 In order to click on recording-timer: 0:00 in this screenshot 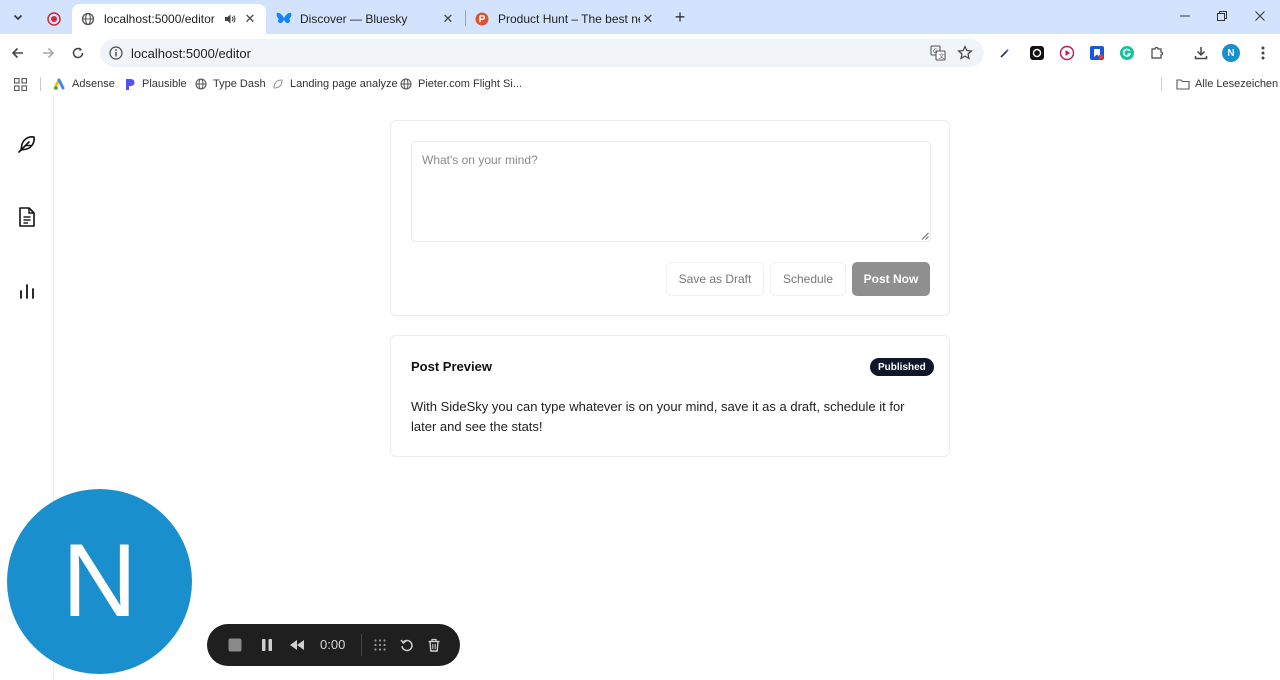, I will do `click(333, 644)`.